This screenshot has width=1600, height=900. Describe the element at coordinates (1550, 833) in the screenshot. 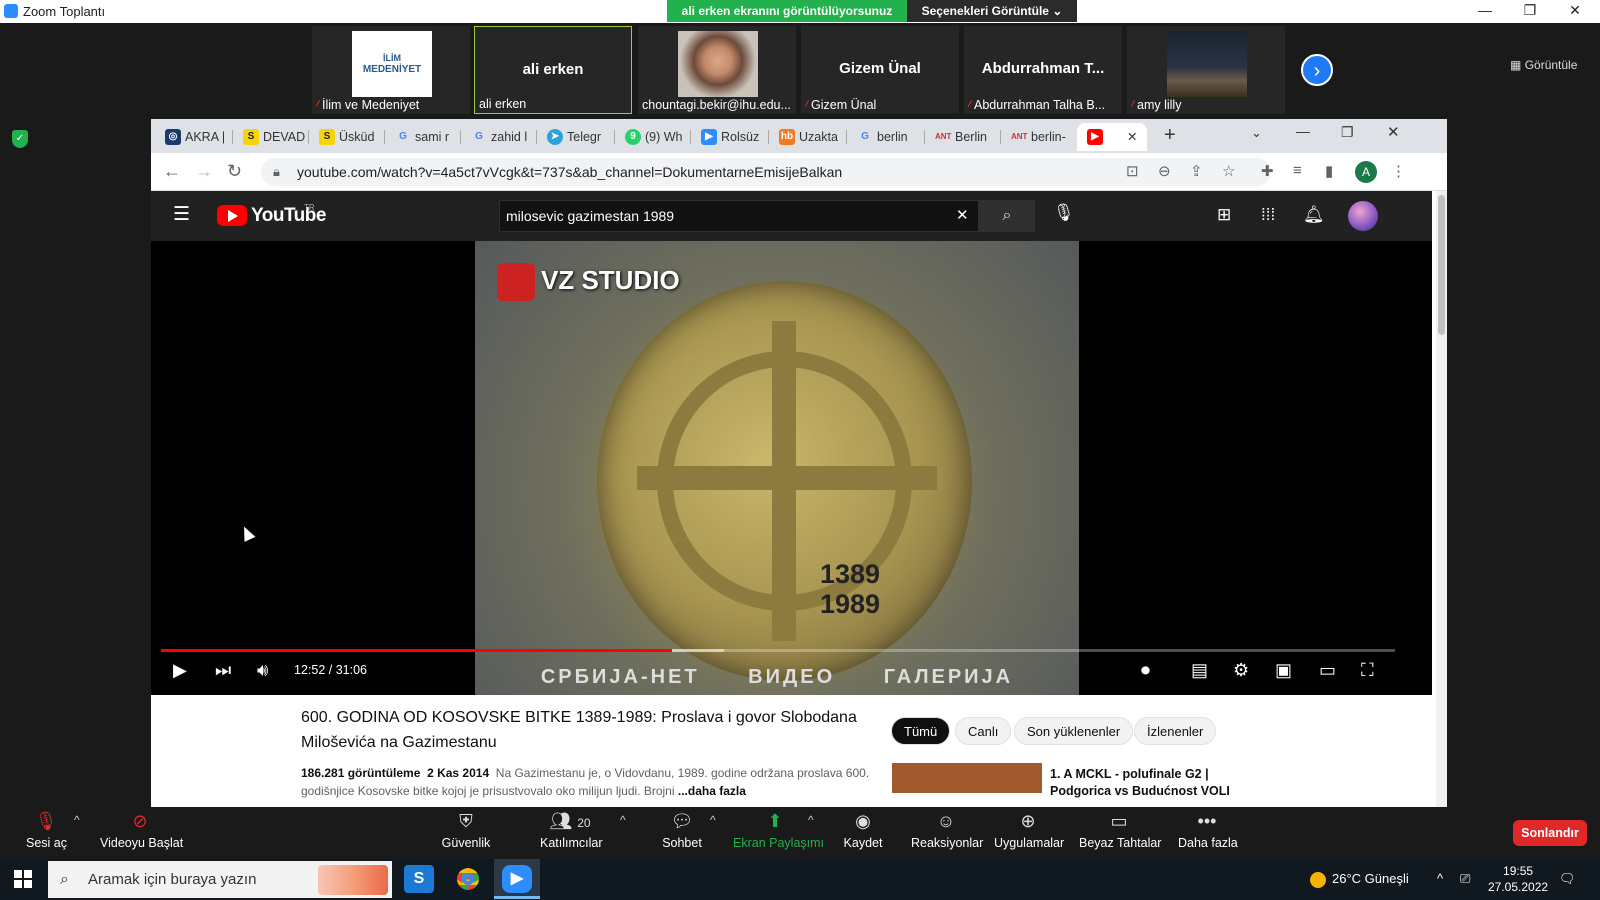

I see `end-meeting-button: Sonlandır` at that location.